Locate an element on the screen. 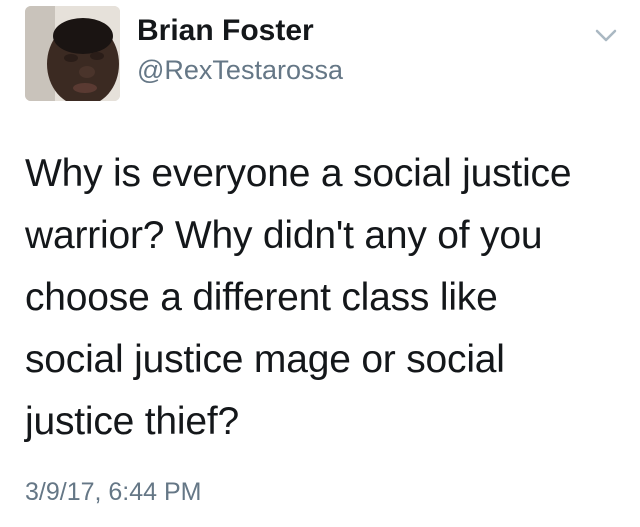 This screenshot has width=640, height=527. author-display-name: Brian Foster is located at coordinates (225, 31).